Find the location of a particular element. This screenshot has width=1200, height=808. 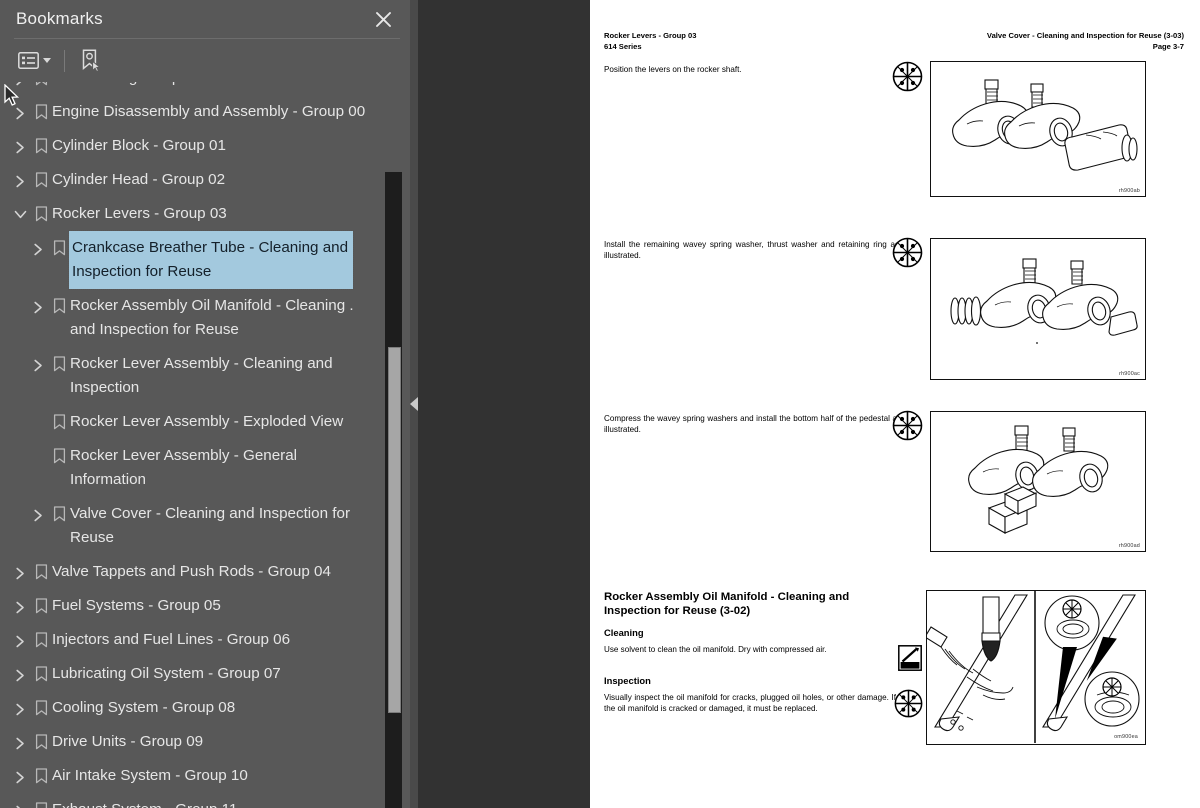

list-options-icon is located at coordinates (34, 60).